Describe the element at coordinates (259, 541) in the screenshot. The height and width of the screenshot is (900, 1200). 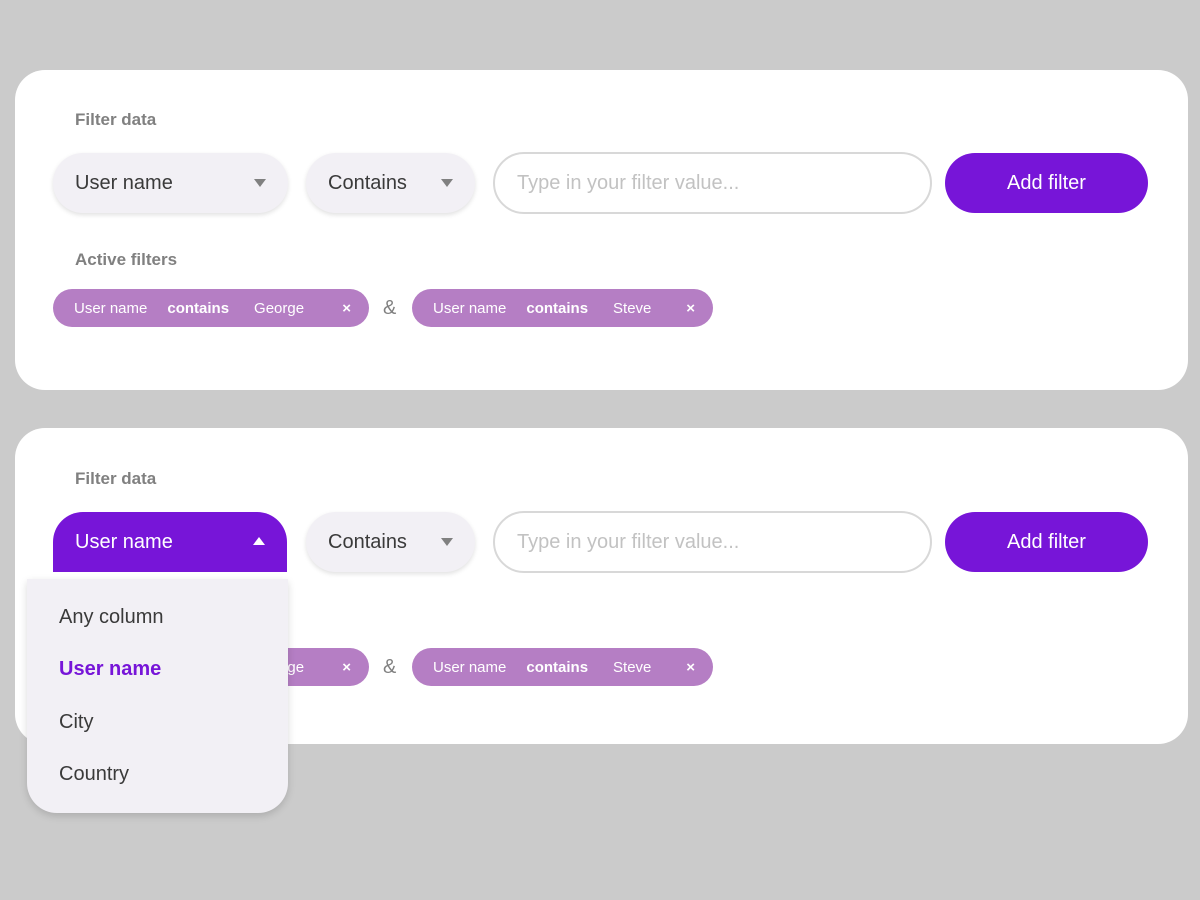
I see `chevron-up-icon` at that location.